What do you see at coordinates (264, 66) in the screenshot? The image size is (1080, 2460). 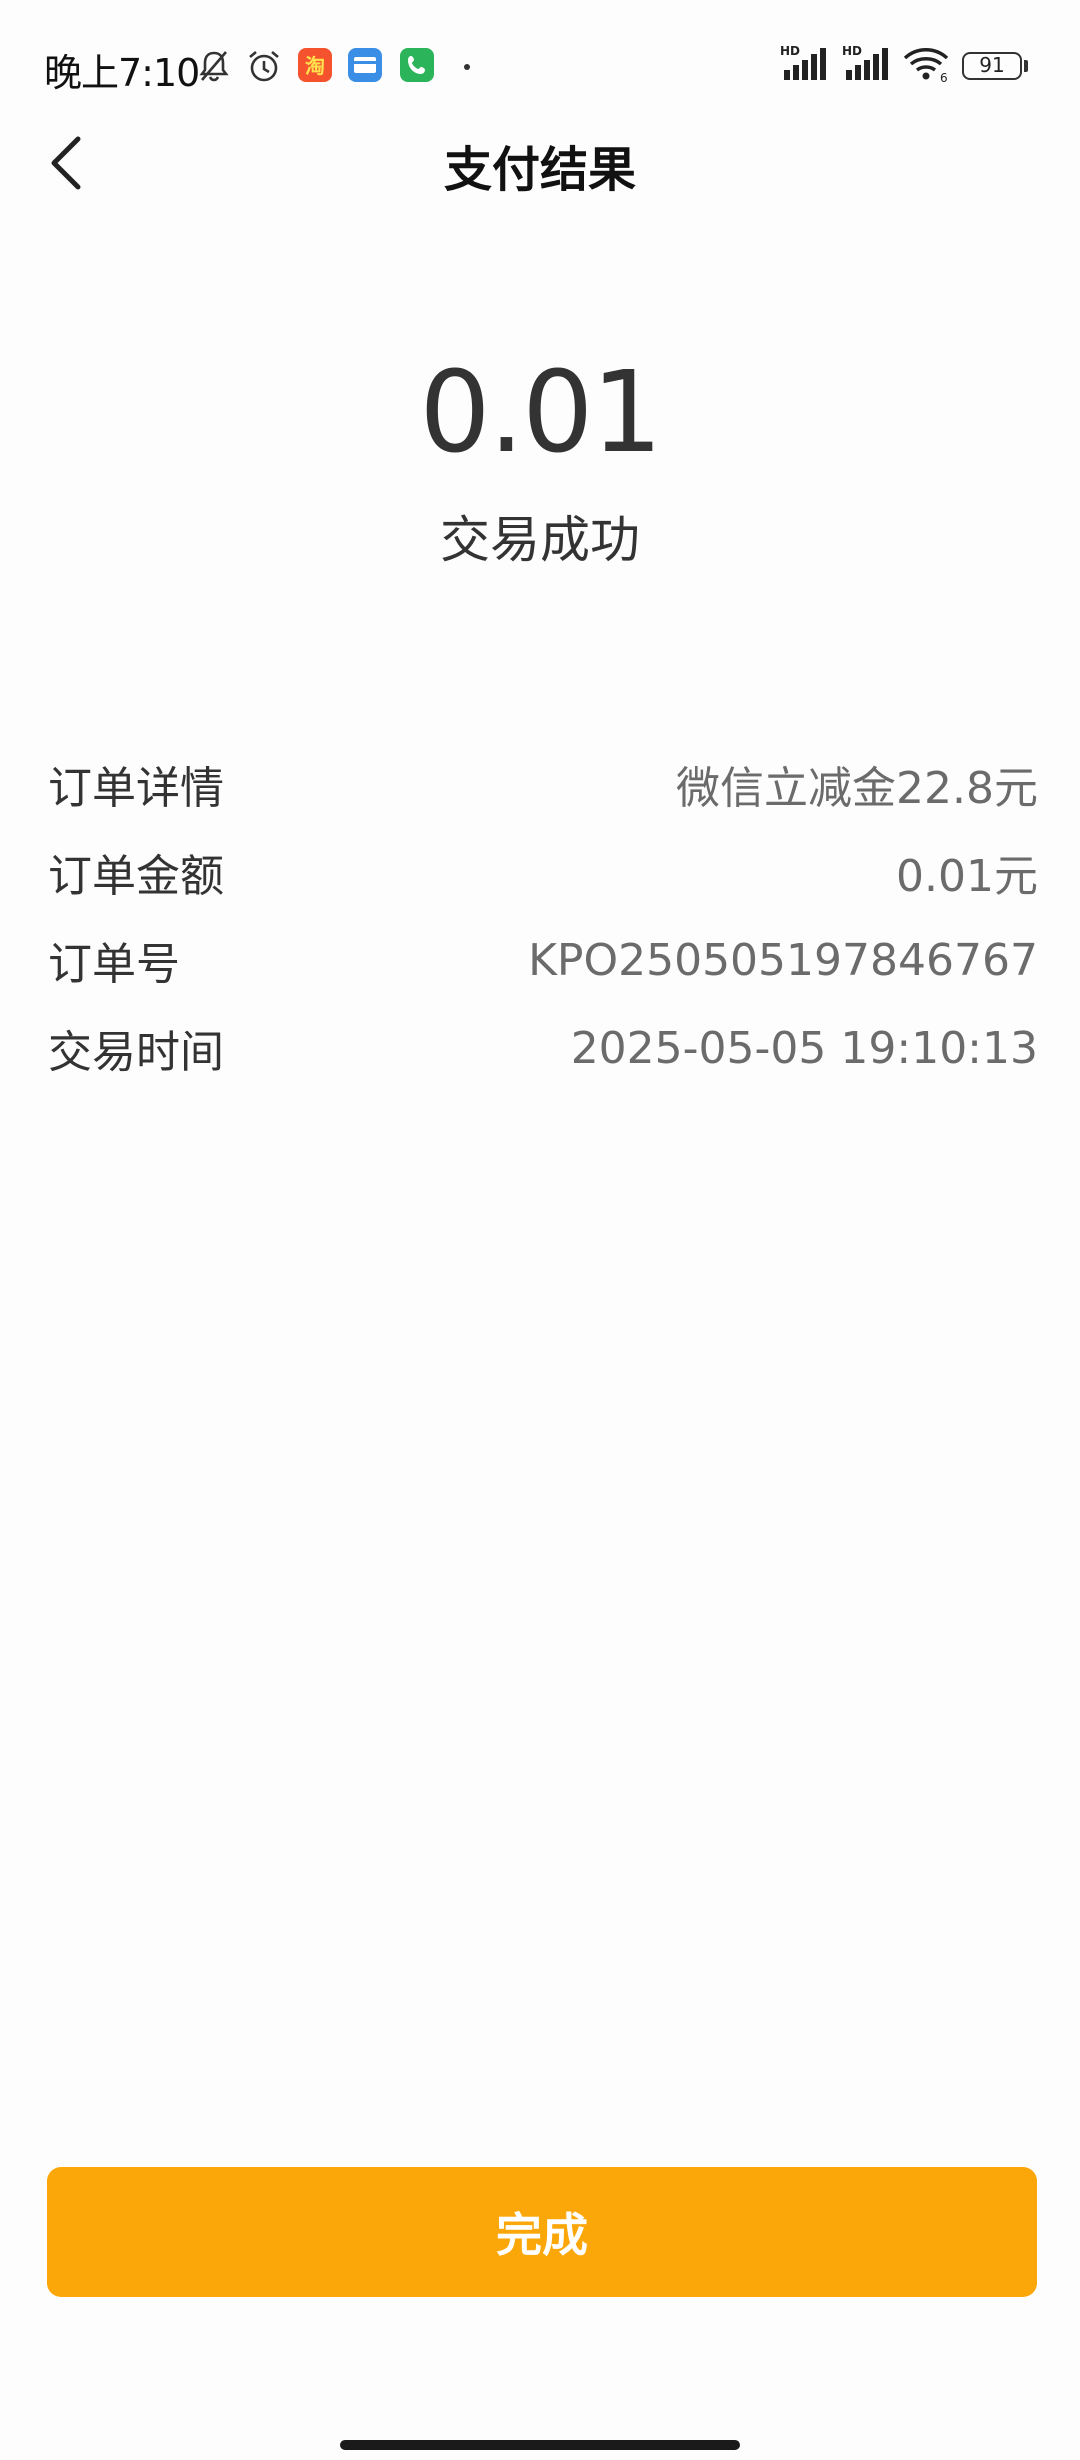 I see `alarm-icon` at bounding box center [264, 66].